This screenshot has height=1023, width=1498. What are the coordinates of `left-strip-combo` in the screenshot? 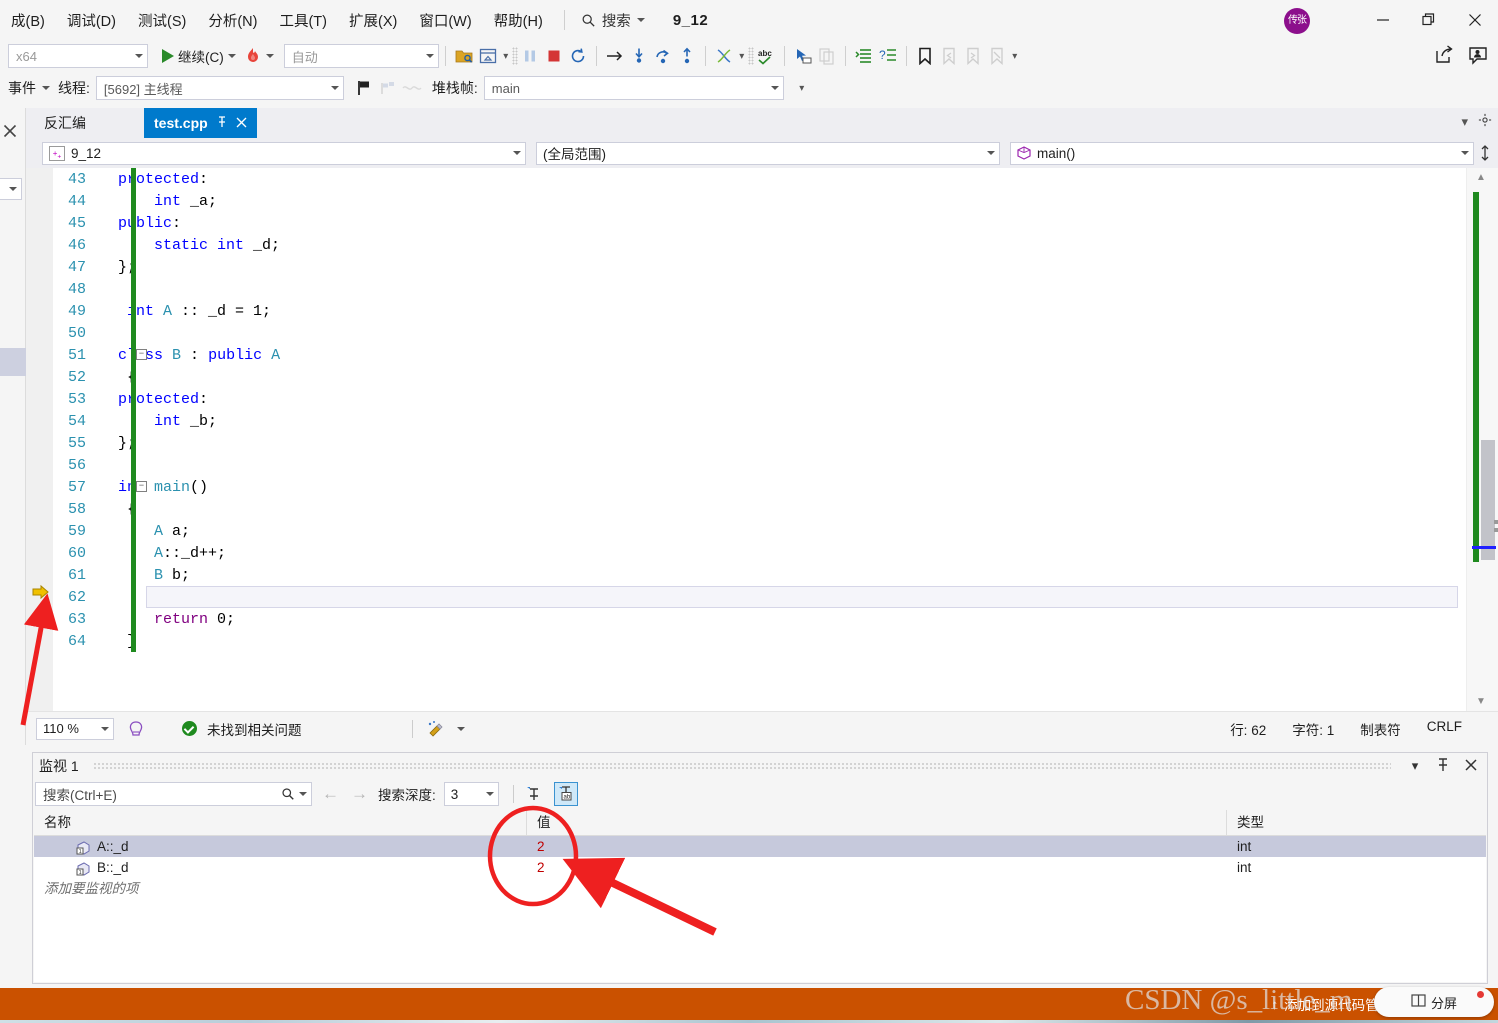 It's located at (11, 189).